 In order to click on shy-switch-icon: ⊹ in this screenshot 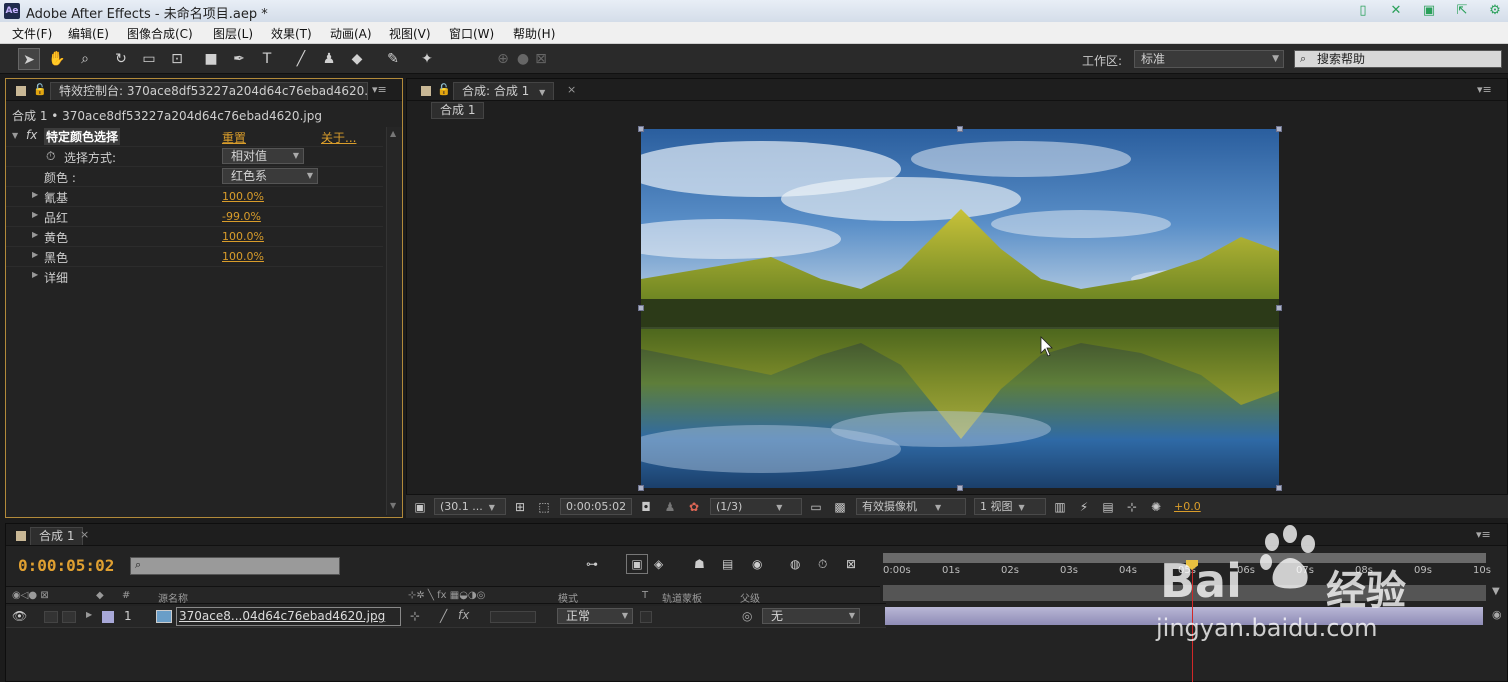, I will do `click(415, 616)`.